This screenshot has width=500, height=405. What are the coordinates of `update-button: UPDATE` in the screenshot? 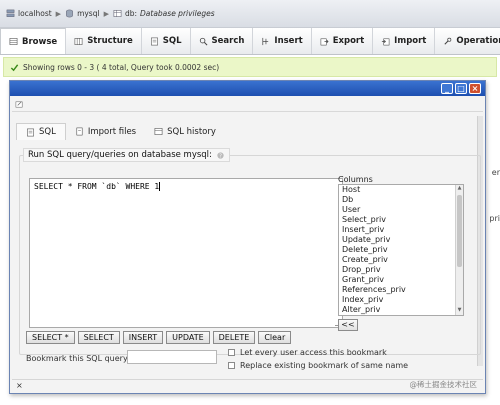 It's located at (188, 337).